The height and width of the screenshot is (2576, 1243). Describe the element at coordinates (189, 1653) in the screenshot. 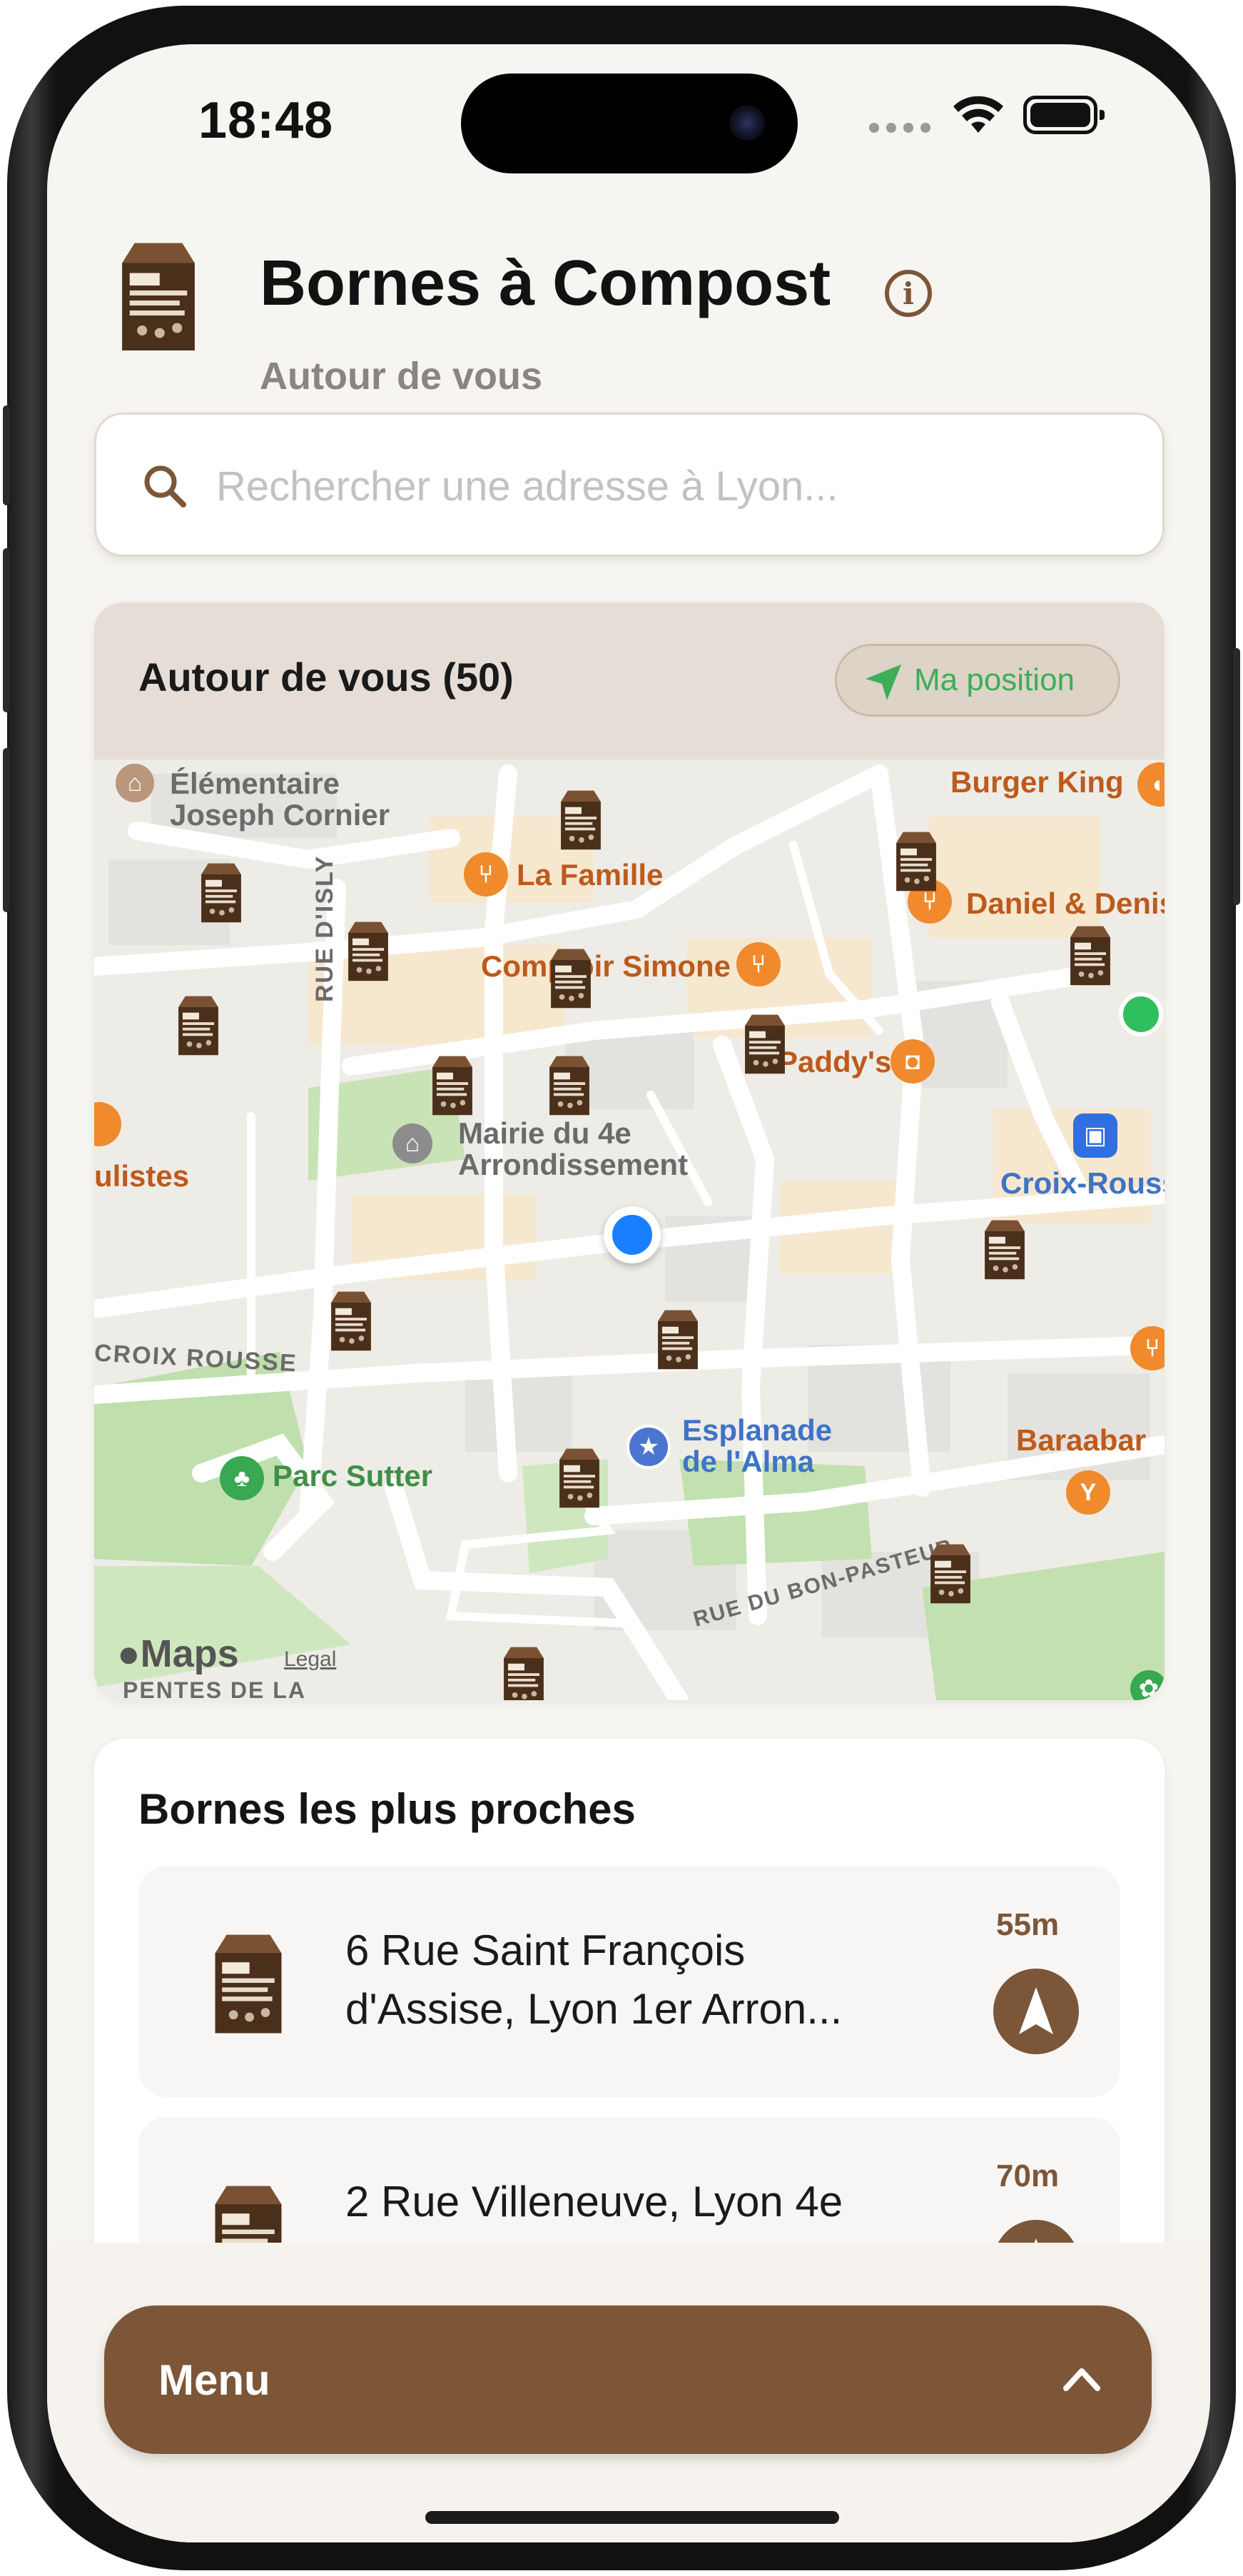

I see `maps-attribution-label: Maps` at that location.